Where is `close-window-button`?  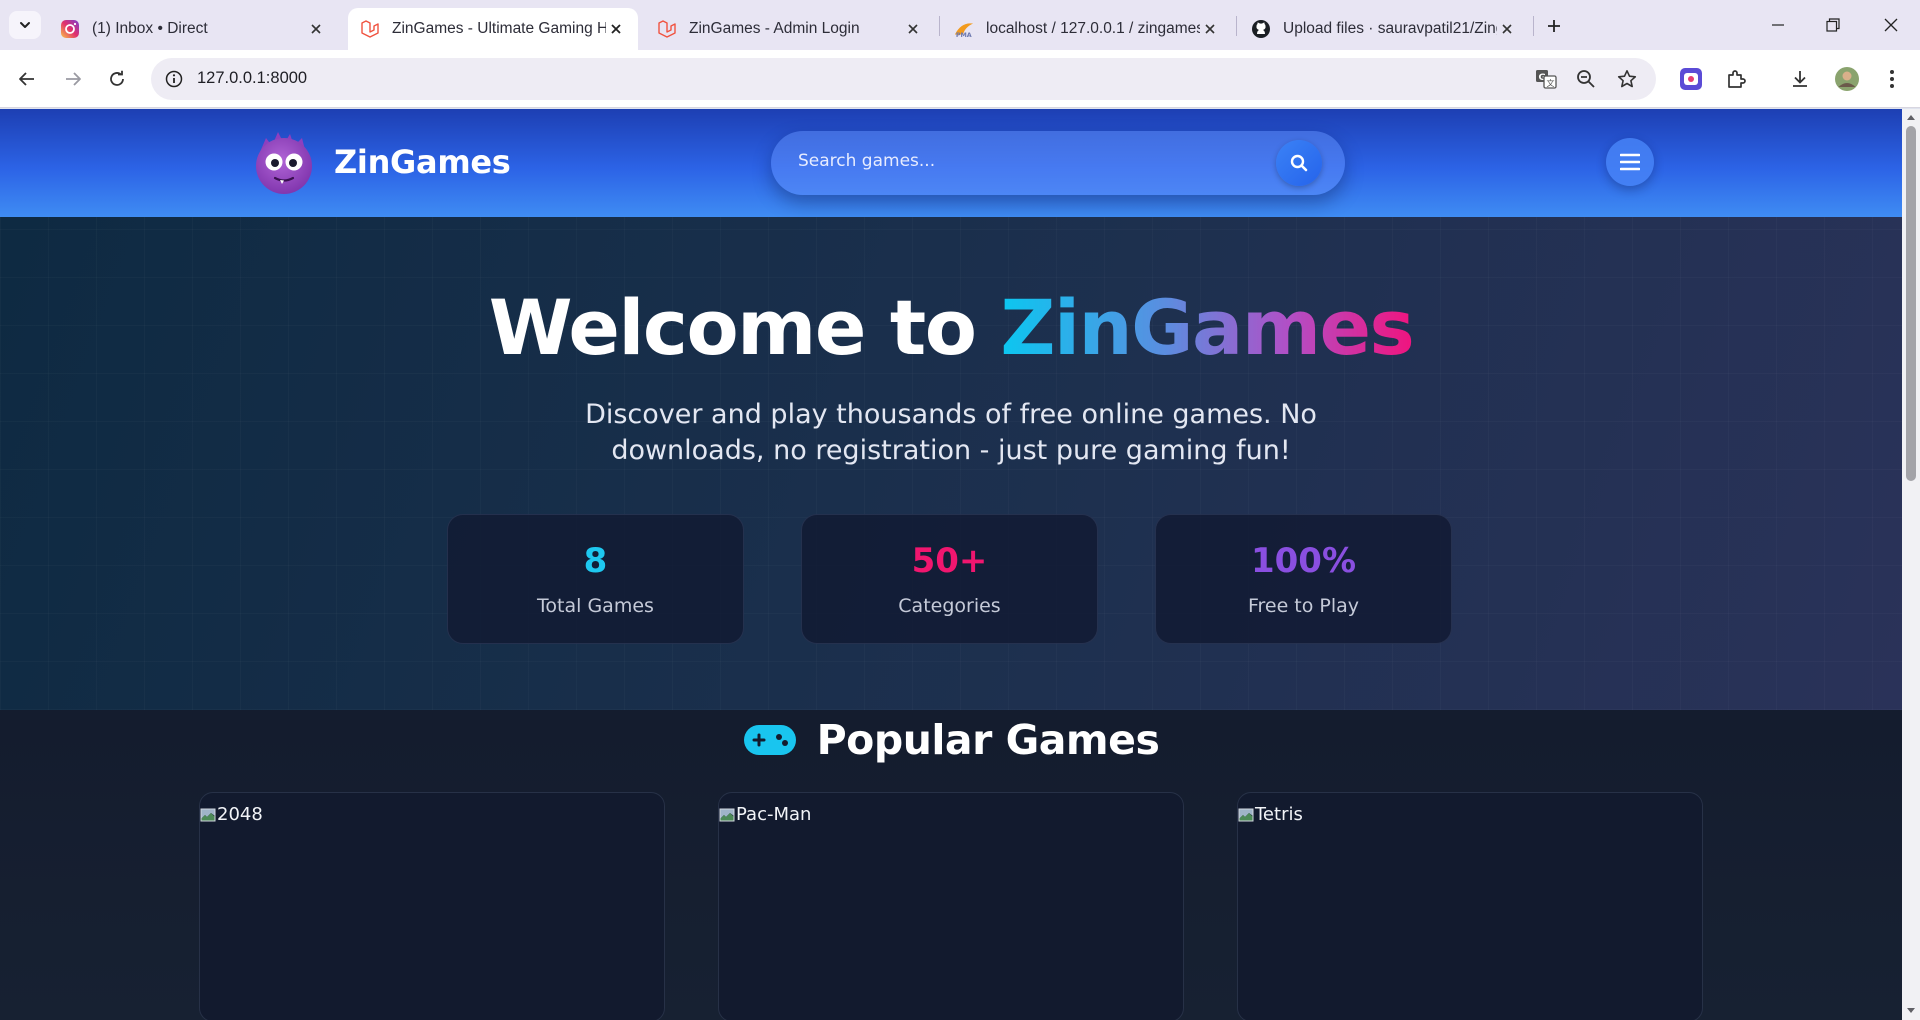
close-window-button is located at coordinates (1891, 25).